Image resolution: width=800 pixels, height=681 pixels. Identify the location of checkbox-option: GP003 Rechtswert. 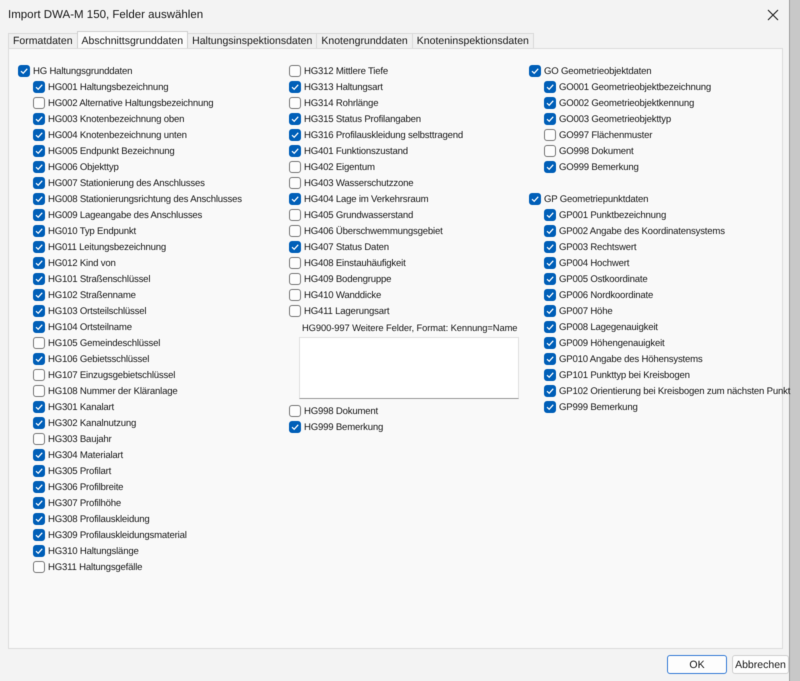
(659, 247).